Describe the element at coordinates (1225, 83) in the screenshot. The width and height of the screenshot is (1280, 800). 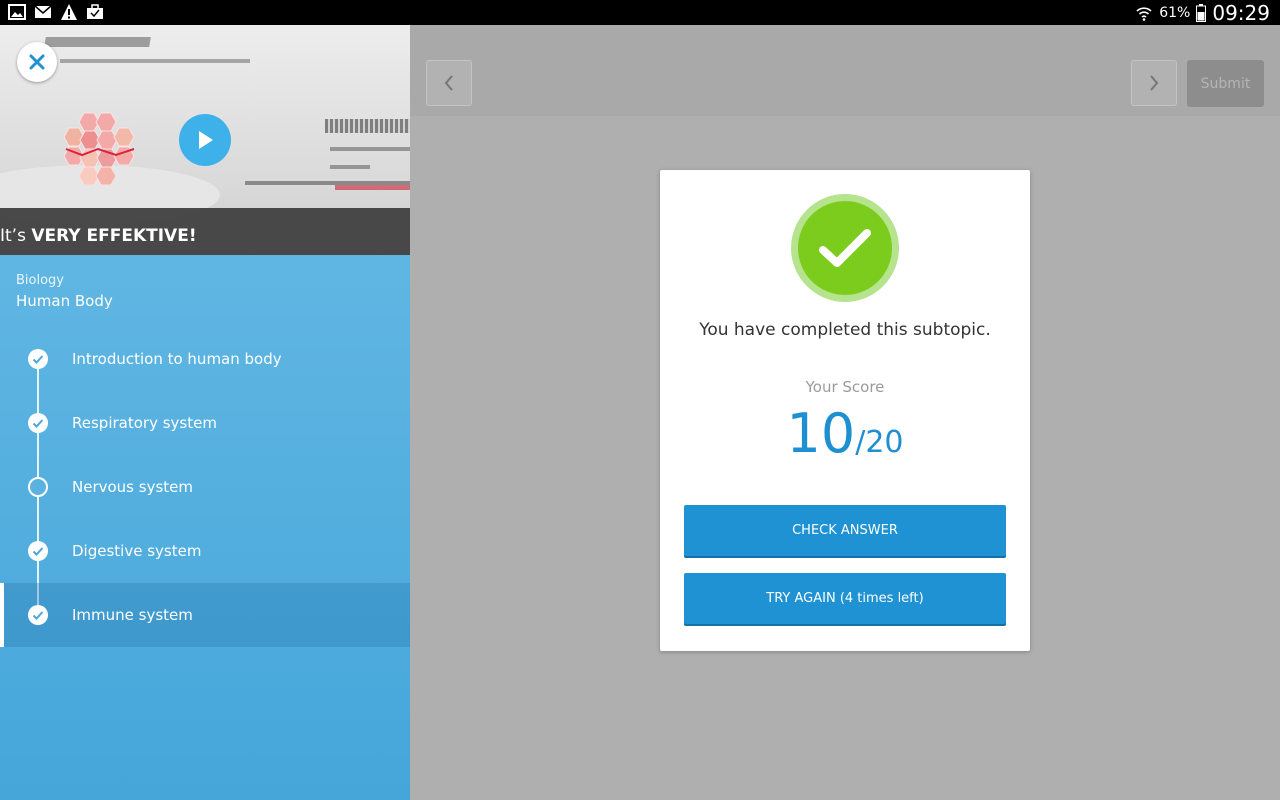
I see `submit-button: Submit` at that location.